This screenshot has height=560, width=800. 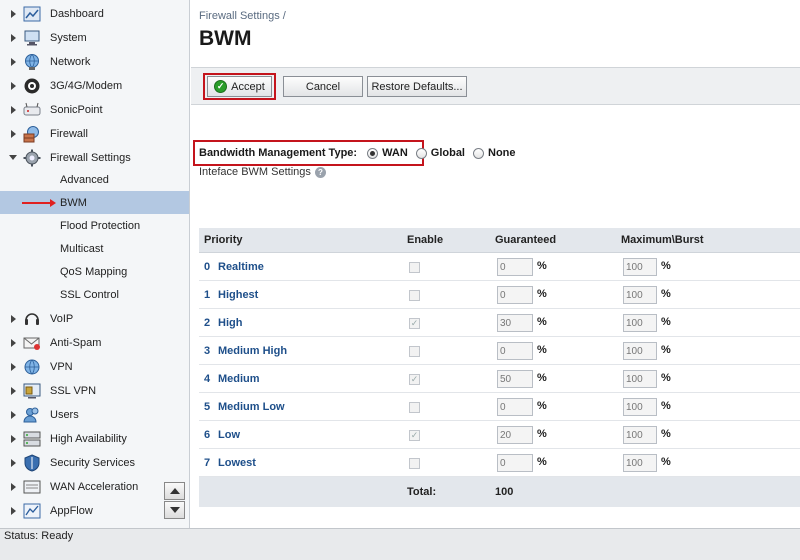 I want to click on sidebar-item-voip: VoIP, so click(x=94, y=318).